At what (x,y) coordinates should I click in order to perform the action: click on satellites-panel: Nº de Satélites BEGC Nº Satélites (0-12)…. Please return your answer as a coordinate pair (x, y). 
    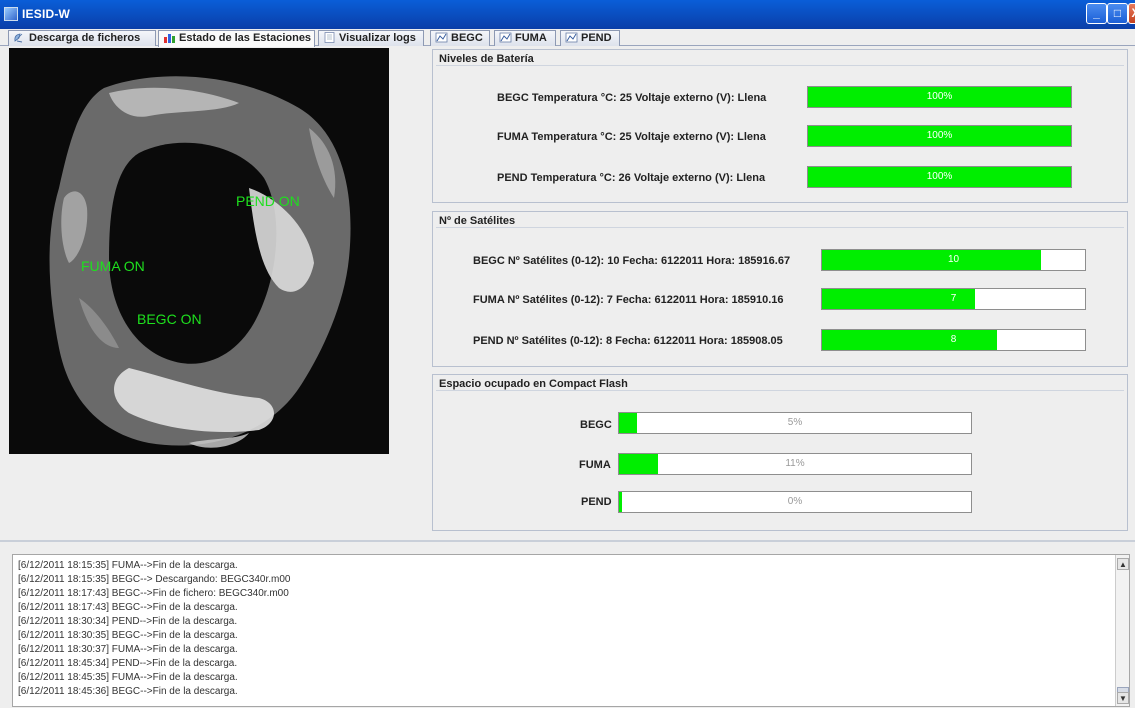
    Looking at the image, I should click on (780, 289).